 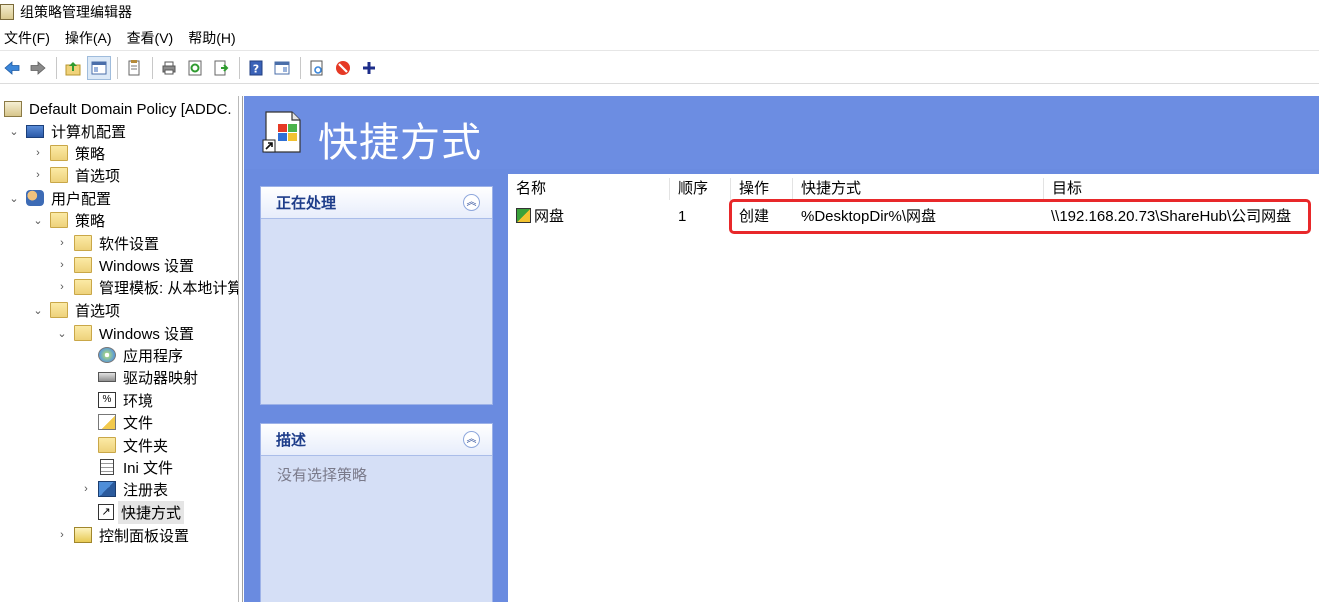 I want to click on column-header-name: 名称, so click(x=589, y=189).